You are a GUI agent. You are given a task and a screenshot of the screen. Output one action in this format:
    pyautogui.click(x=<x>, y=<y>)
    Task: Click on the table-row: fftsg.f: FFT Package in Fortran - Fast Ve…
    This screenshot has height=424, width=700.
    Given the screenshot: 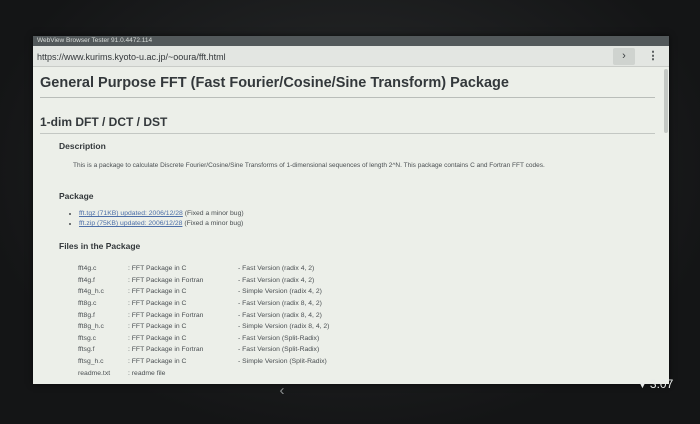 What is the action you would take?
    pyautogui.click(x=199, y=350)
    